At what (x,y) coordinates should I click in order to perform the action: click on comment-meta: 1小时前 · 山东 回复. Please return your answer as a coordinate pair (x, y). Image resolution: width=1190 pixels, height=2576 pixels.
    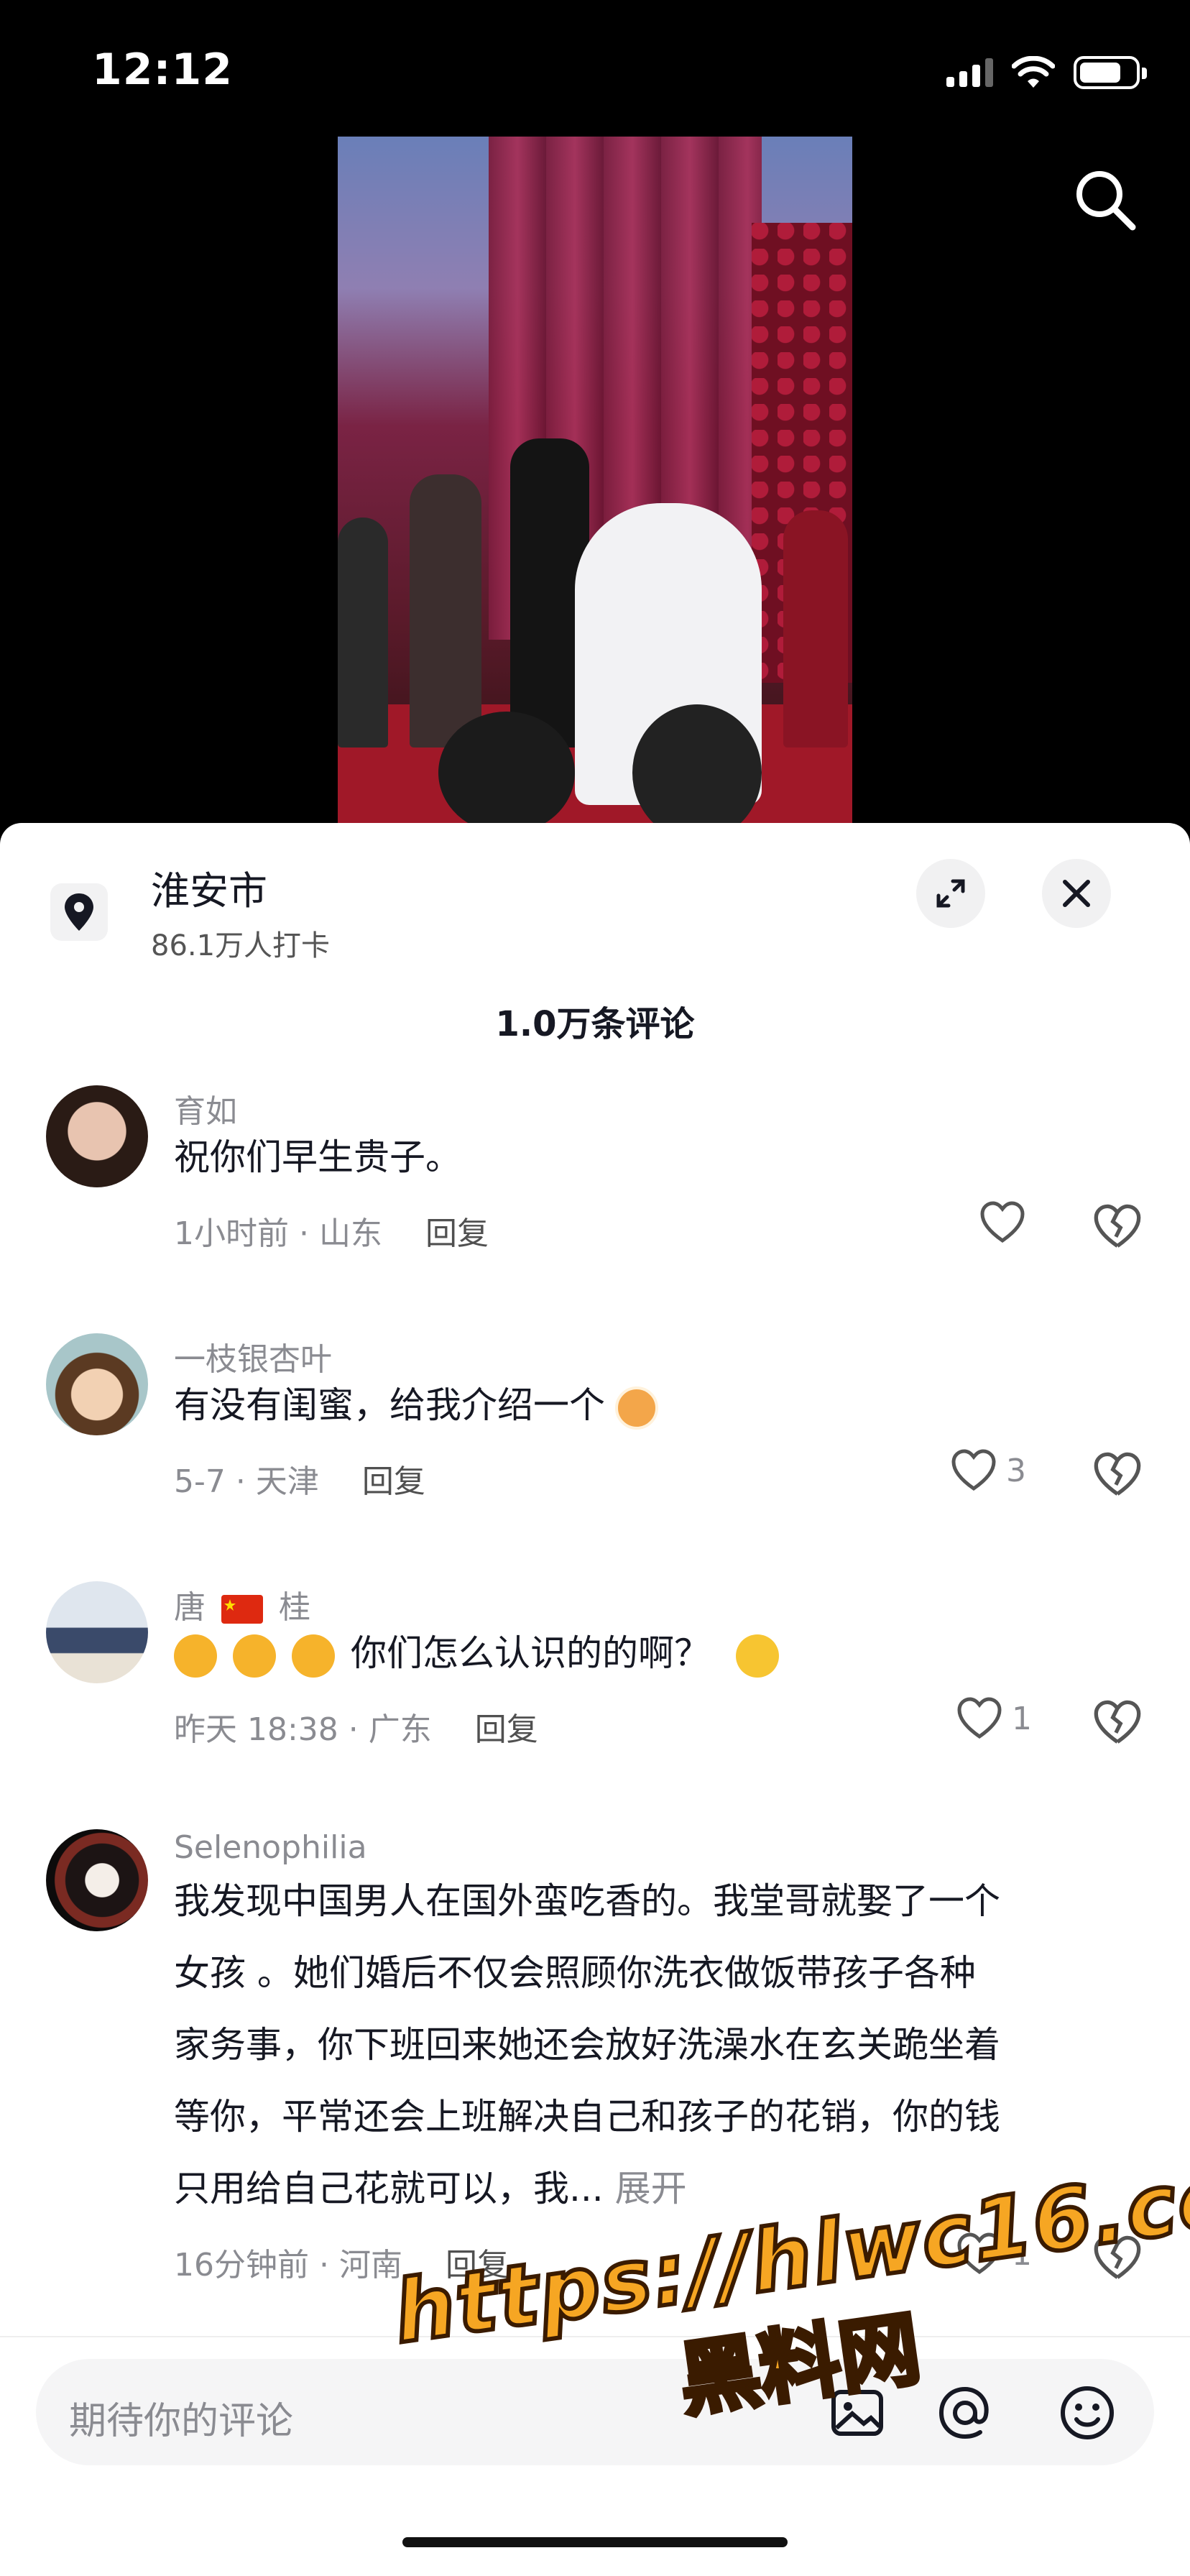
    Looking at the image, I should click on (331, 1231).